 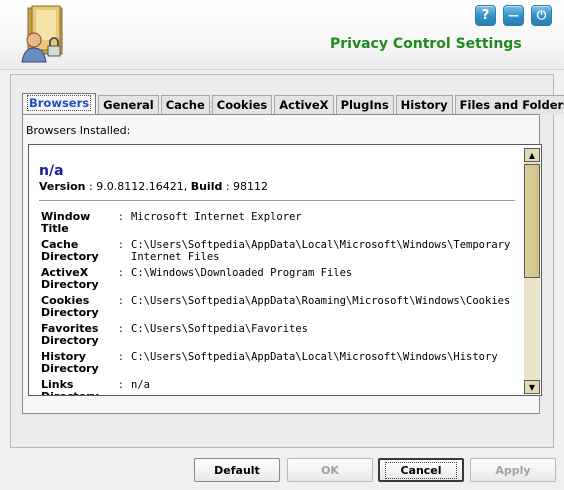 What do you see at coordinates (70, 387) in the screenshot?
I see `property-key: Links Directory` at bounding box center [70, 387].